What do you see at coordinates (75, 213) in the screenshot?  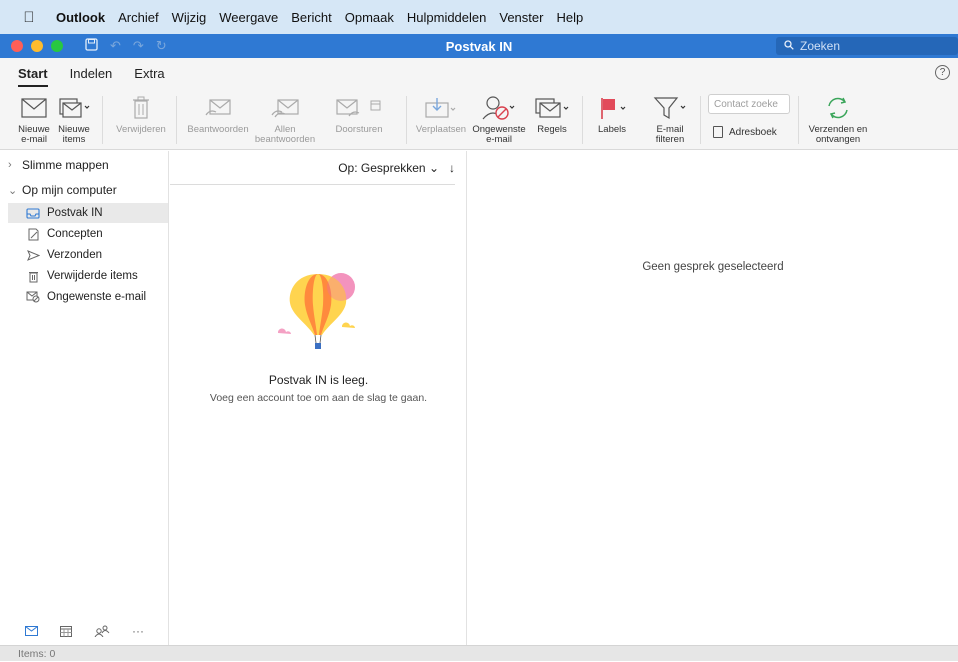 I see `folder-label: Postvak IN` at bounding box center [75, 213].